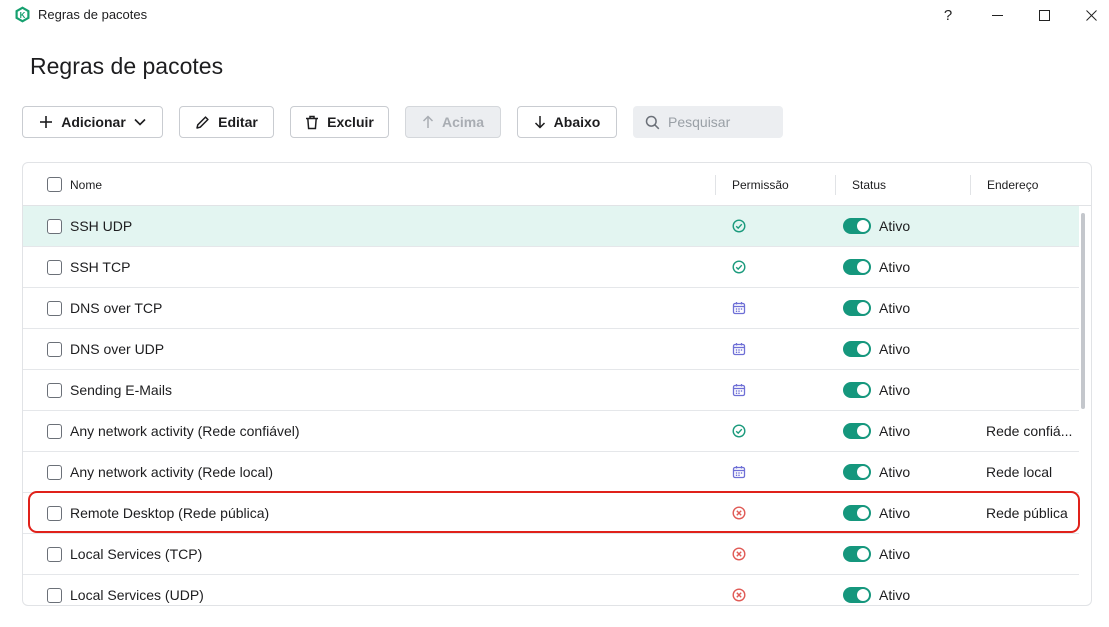 The width and height of the screenshot is (1109, 627). I want to click on column-header-permission: Permissão, so click(760, 184).